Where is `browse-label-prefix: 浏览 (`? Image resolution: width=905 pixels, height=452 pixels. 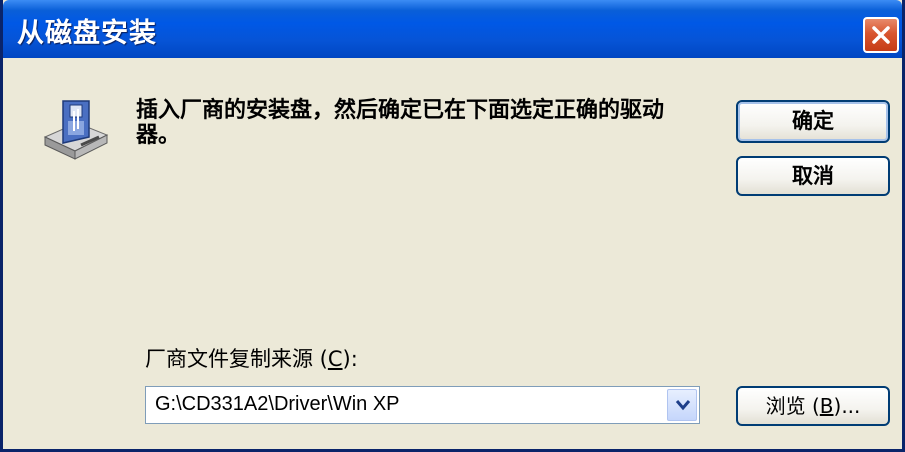 browse-label-prefix: 浏览 ( is located at coordinates (792, 406).